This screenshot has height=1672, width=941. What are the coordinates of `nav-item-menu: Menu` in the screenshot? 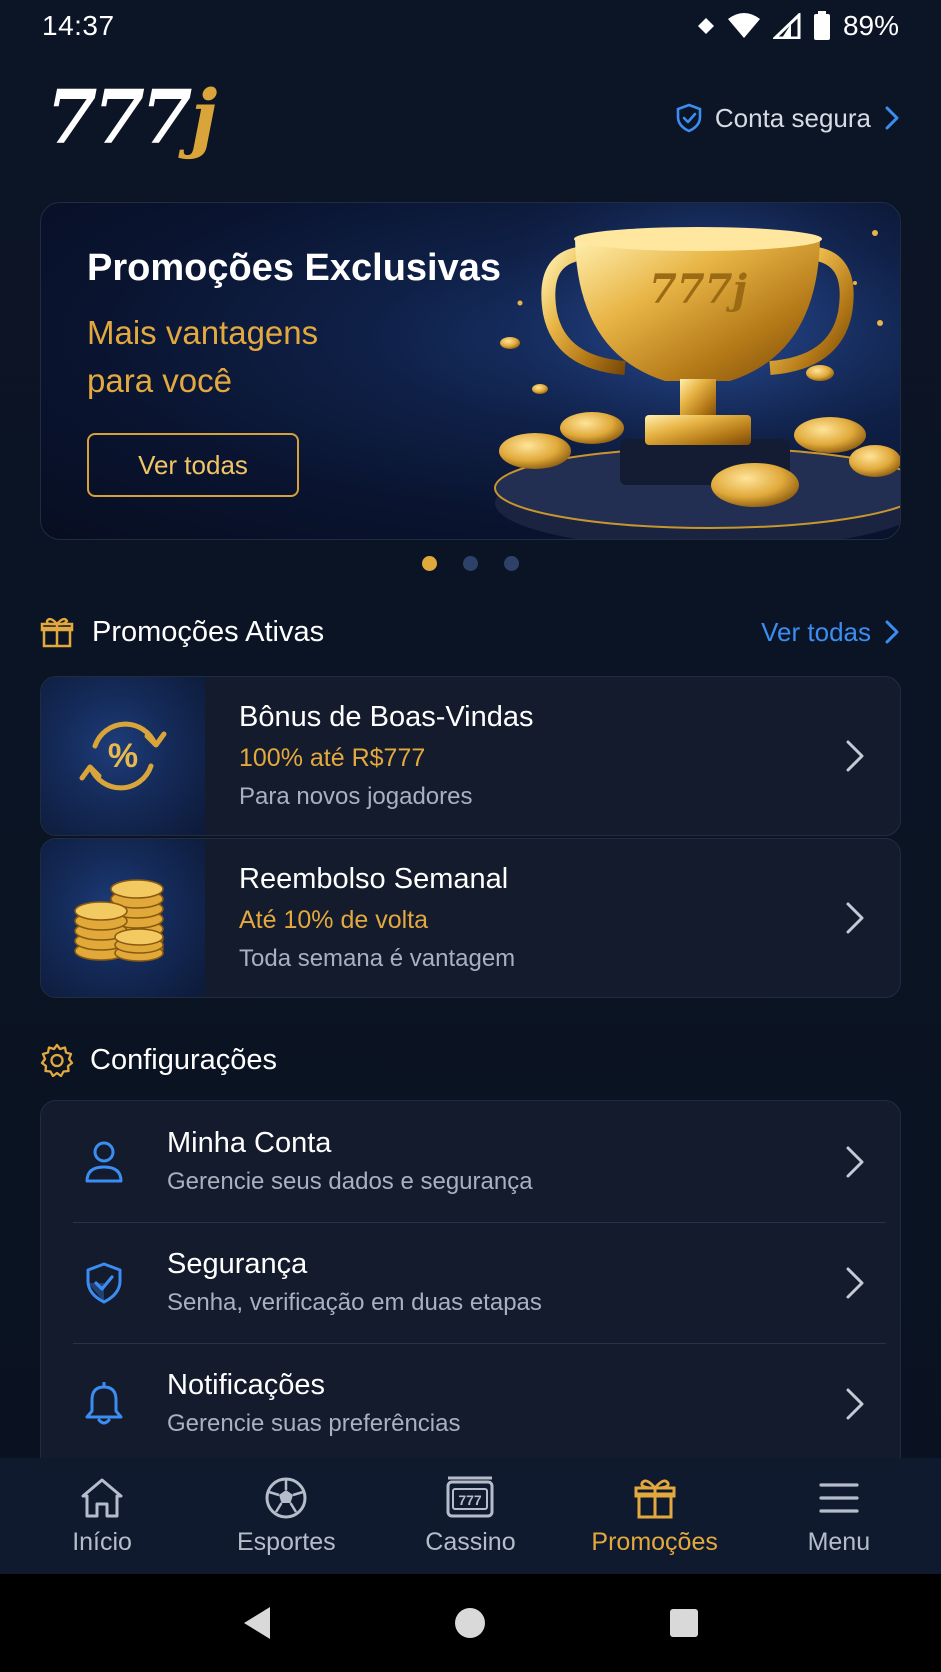 It's located at (839, 1516).